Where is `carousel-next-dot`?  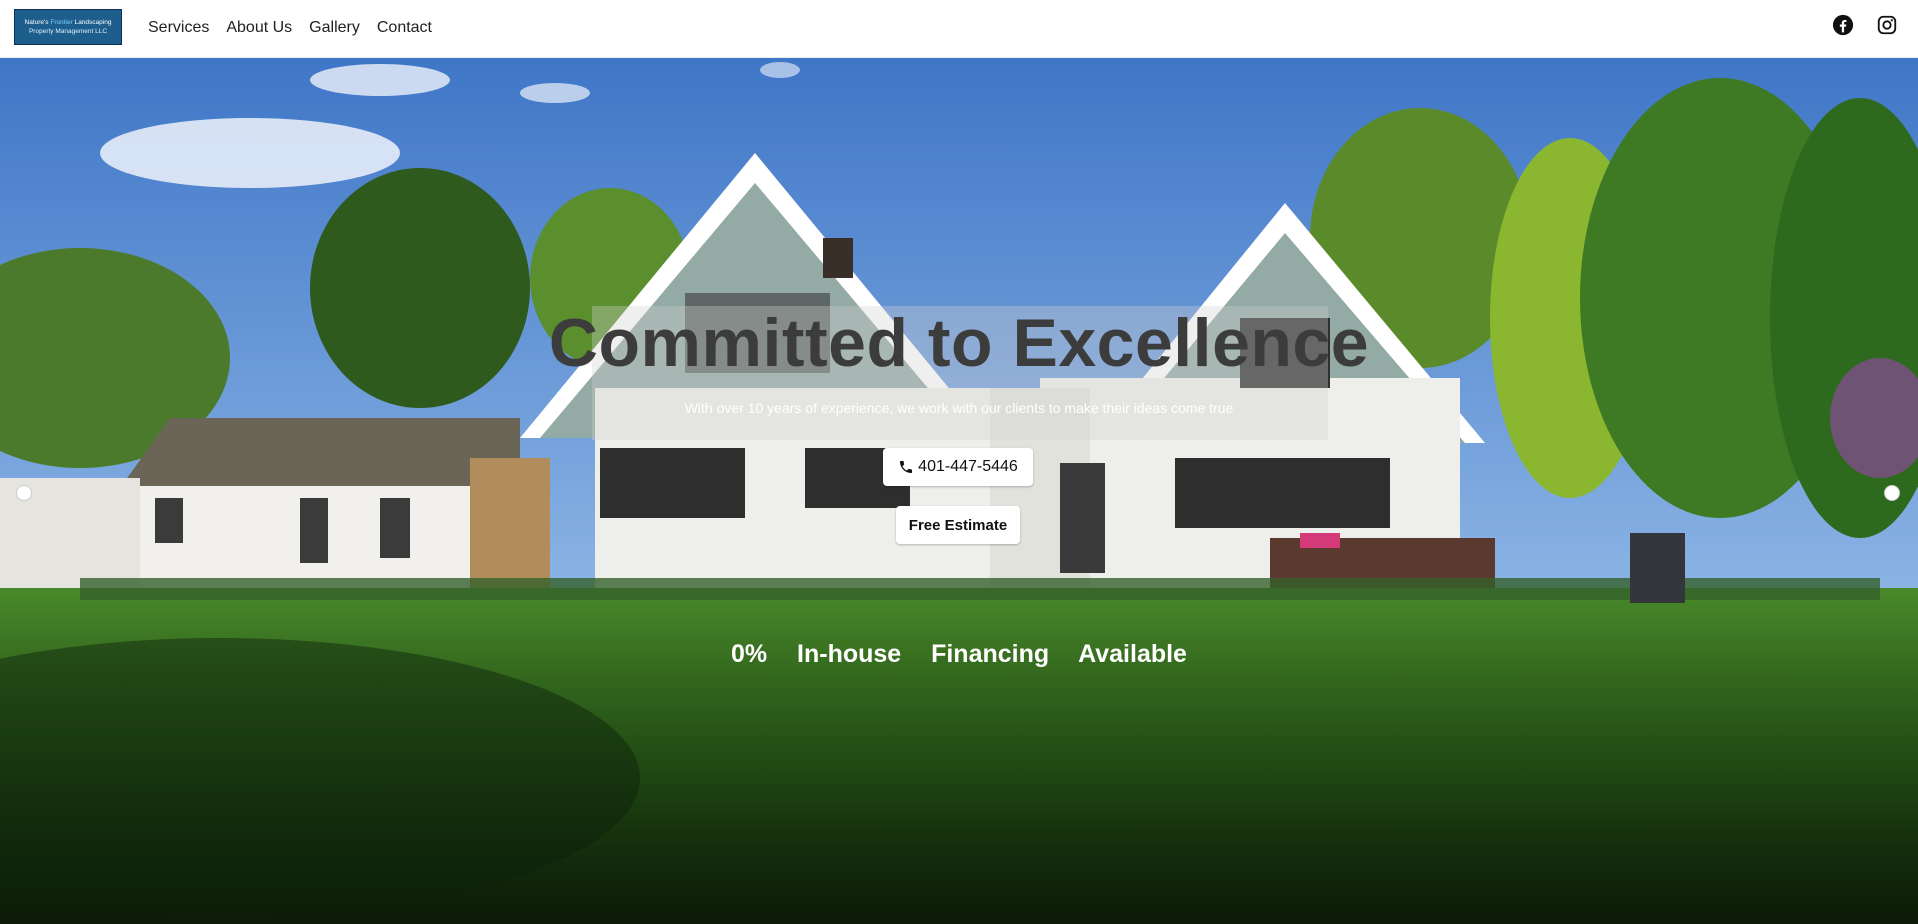
carousel-next-dot is located at coordinates (1892, 493).